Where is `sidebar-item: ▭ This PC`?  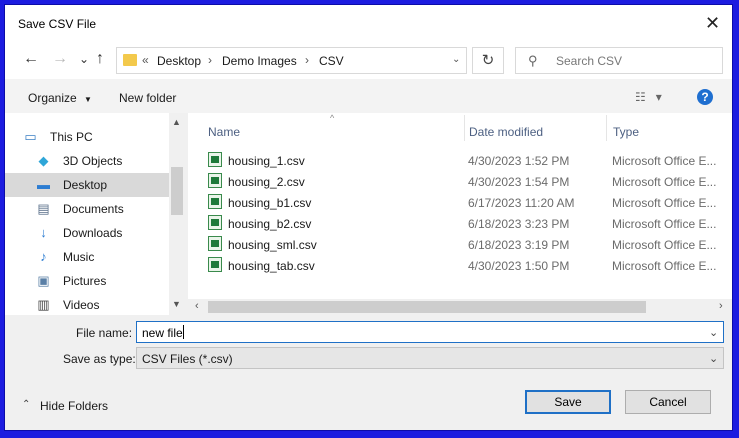 sidebar-item: ▭ This PC is located at coordinates (87, 137).